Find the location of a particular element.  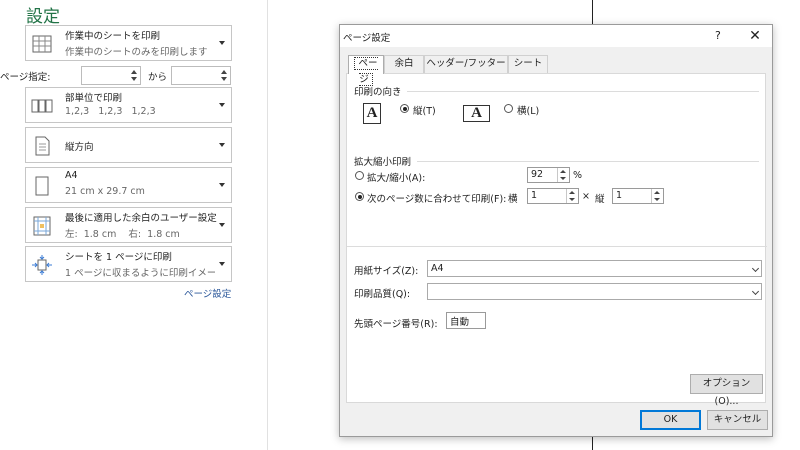

fit-tall-label: 縦 is located at coordinates (600, 199).